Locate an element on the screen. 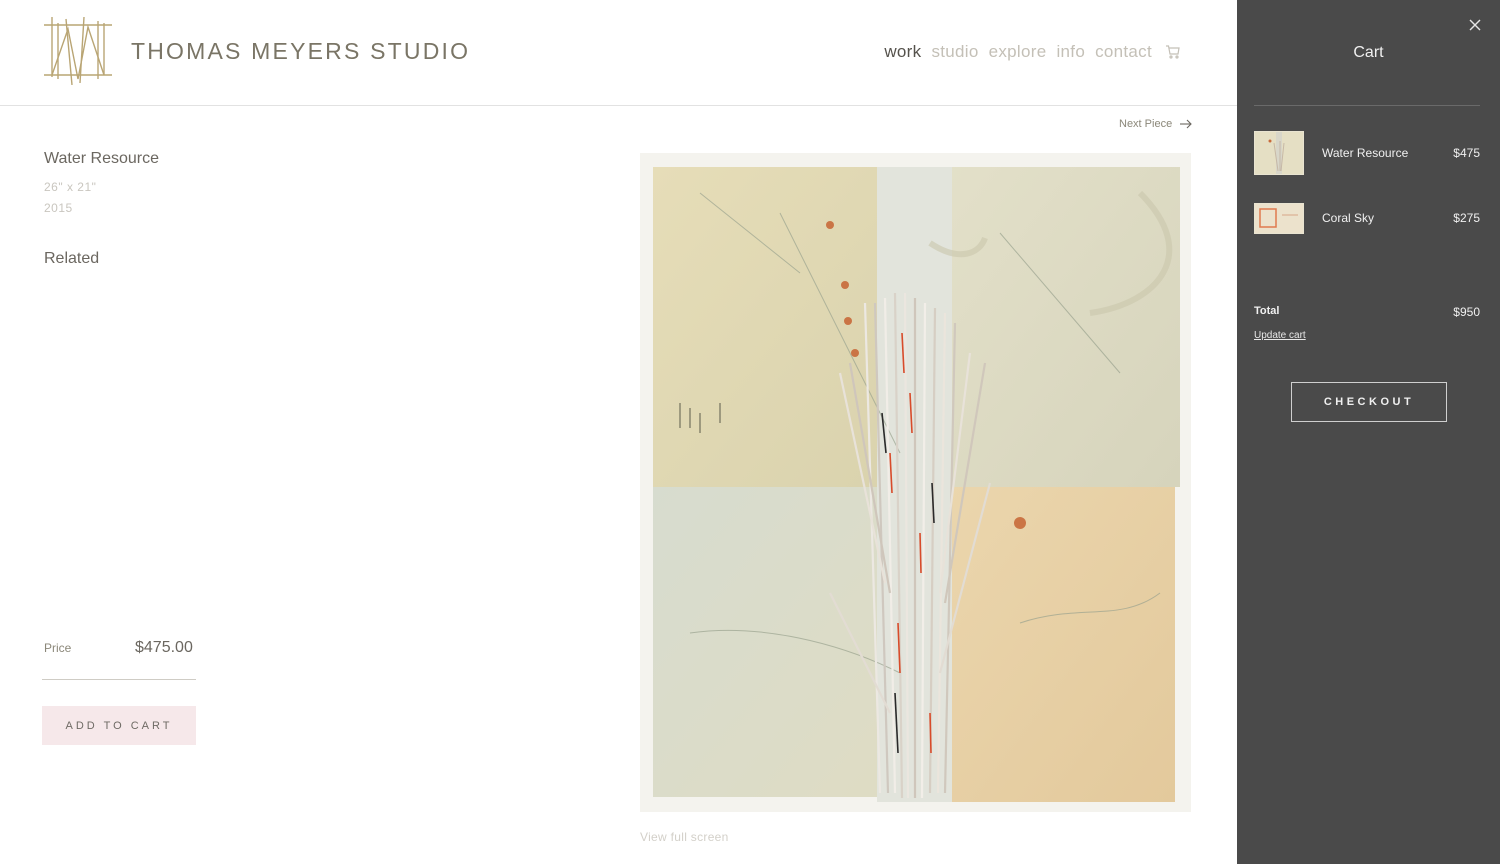  add-to-cart-button: ADD TO CART is located at coordinates (119, 725).